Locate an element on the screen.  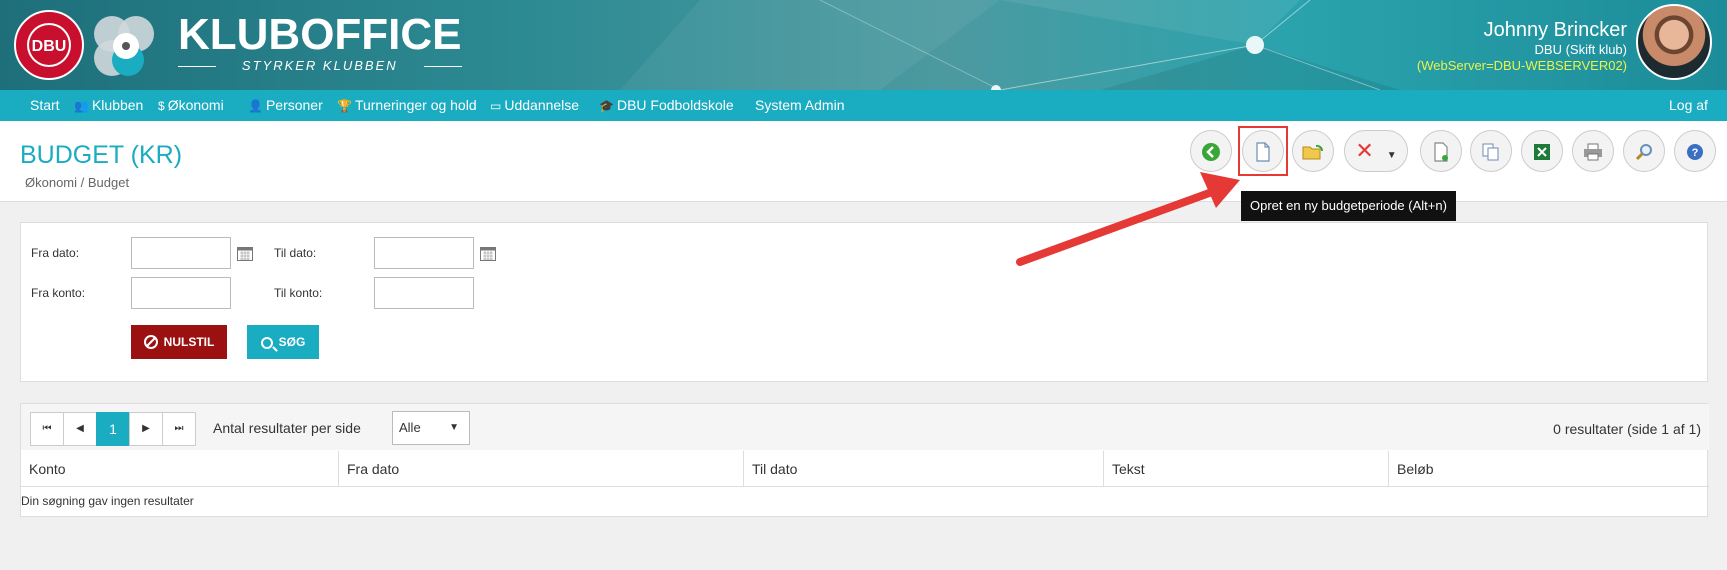
brand: KLUBOFFICE STYRKER KLUBBEN is located at coordinates (320, 42).